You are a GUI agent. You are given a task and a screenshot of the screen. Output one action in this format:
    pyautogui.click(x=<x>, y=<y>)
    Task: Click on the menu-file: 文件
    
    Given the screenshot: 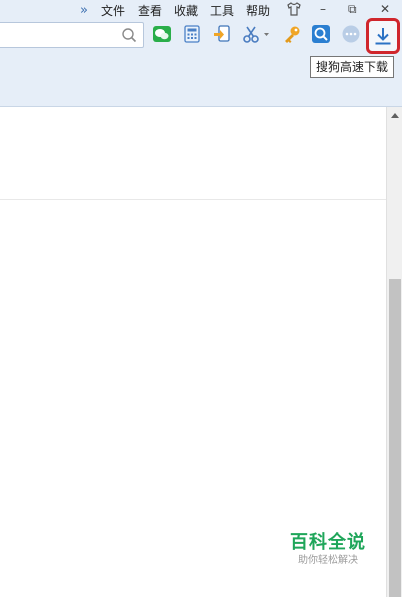 What is the action you would take?
    pyautogui.click(x=113, y=10)
    